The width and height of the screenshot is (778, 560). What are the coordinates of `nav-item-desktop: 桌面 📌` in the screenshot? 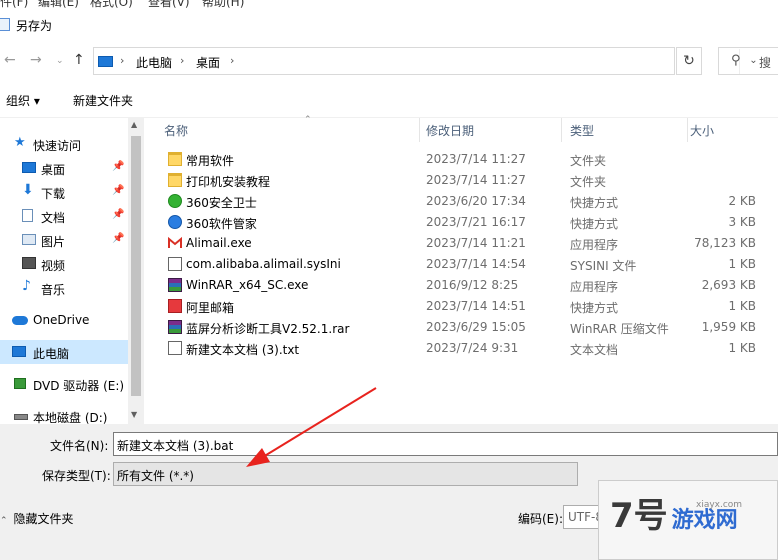 It's located at (64, 168).